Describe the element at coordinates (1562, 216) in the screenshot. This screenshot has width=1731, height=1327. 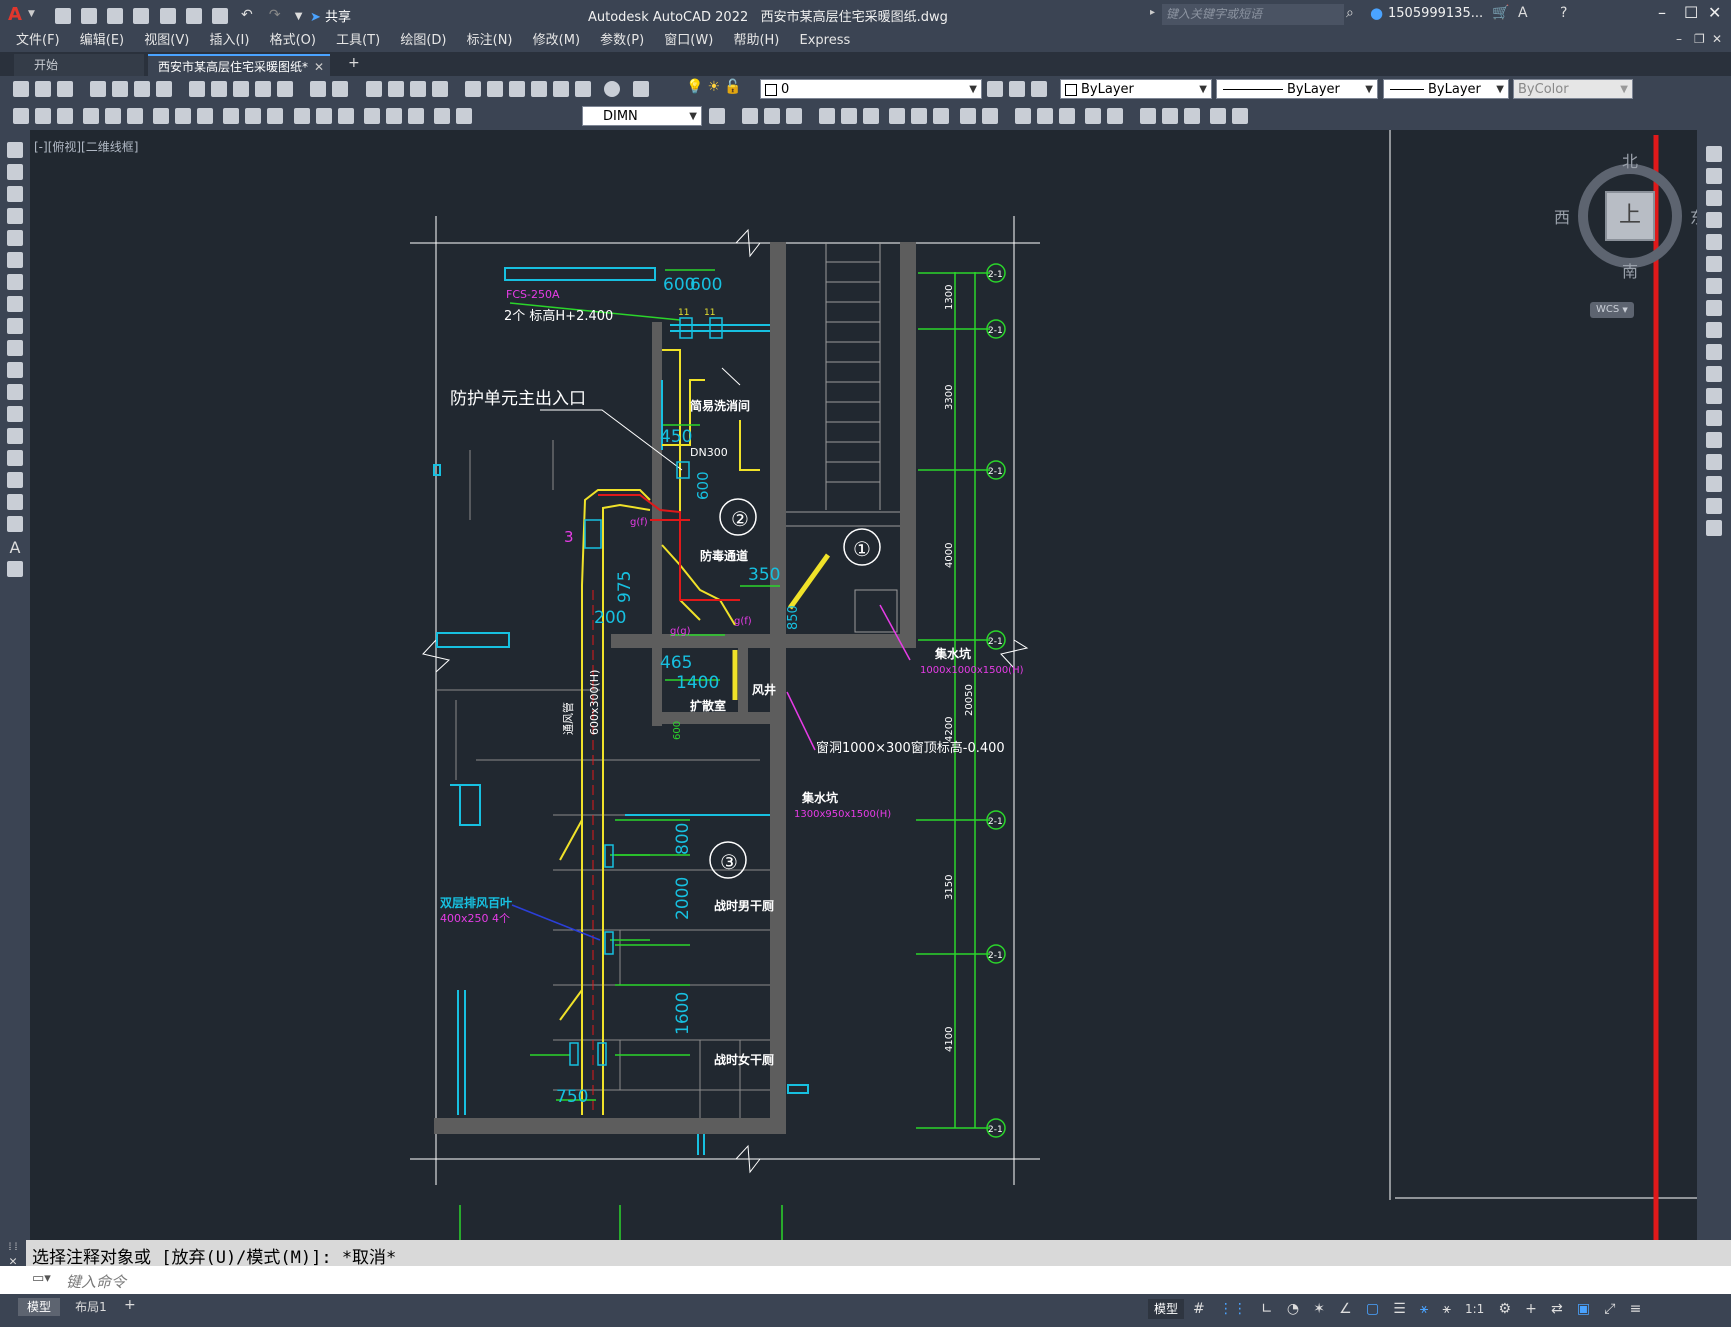
I see `compass-west: 西` at that location.